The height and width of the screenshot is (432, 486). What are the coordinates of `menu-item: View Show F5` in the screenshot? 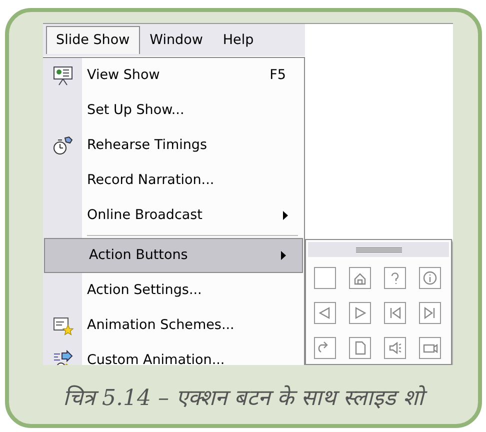 It's located at (173, 75).